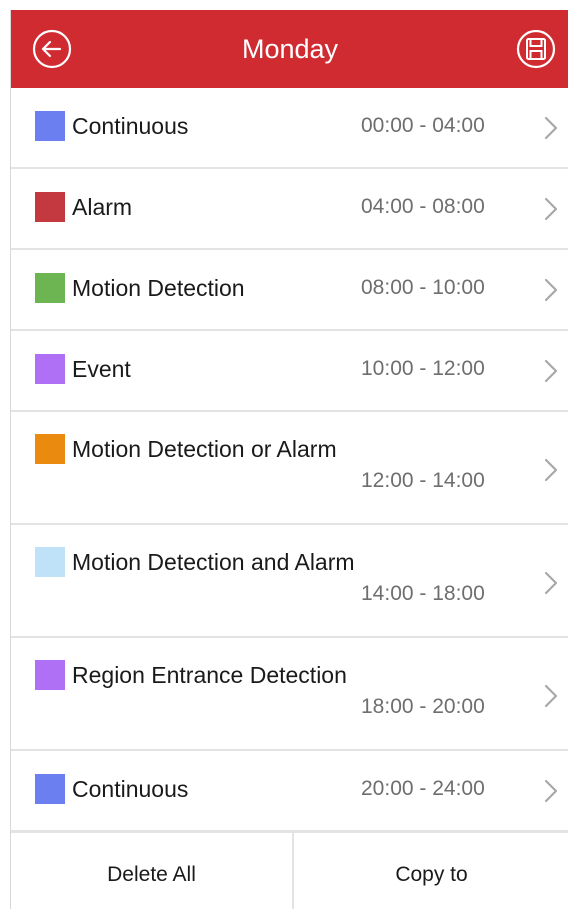  What do you see at coordinates (158, 288) in the screenshot?
I see `schedule-type-label: Motion Detection` at bounding box center [158, 288].